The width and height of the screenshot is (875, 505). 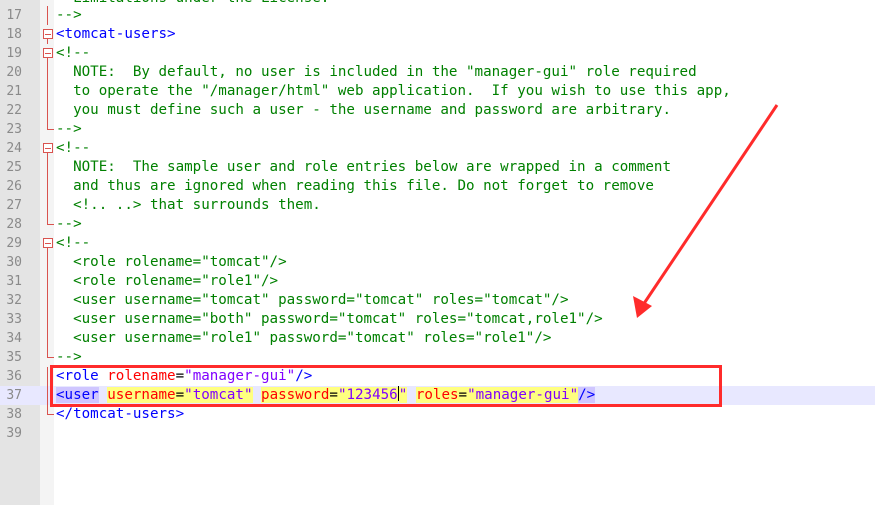 What do you see at coordinates (14, 186) in the screenshot?
I see `line-number: 26` at bounding box center [14, 186].